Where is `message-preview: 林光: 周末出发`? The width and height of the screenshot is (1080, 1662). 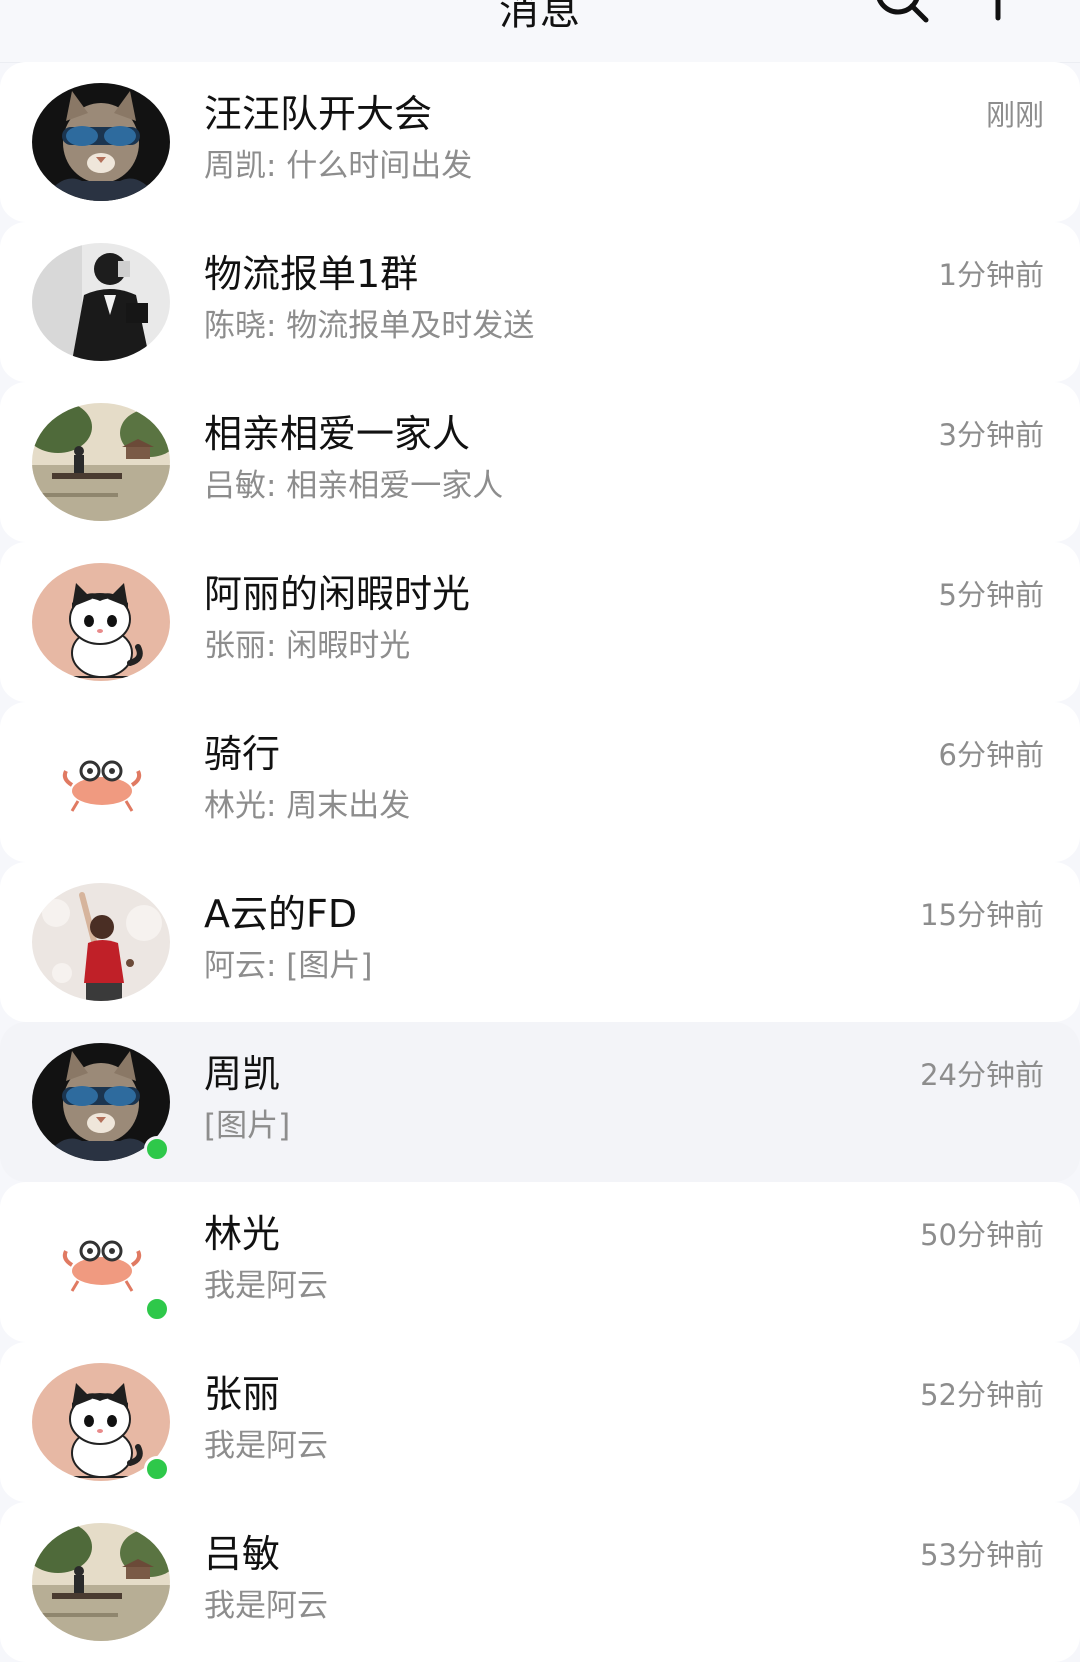 message-preview: 林光: 周末出发 is located at coordinates (307, 806).